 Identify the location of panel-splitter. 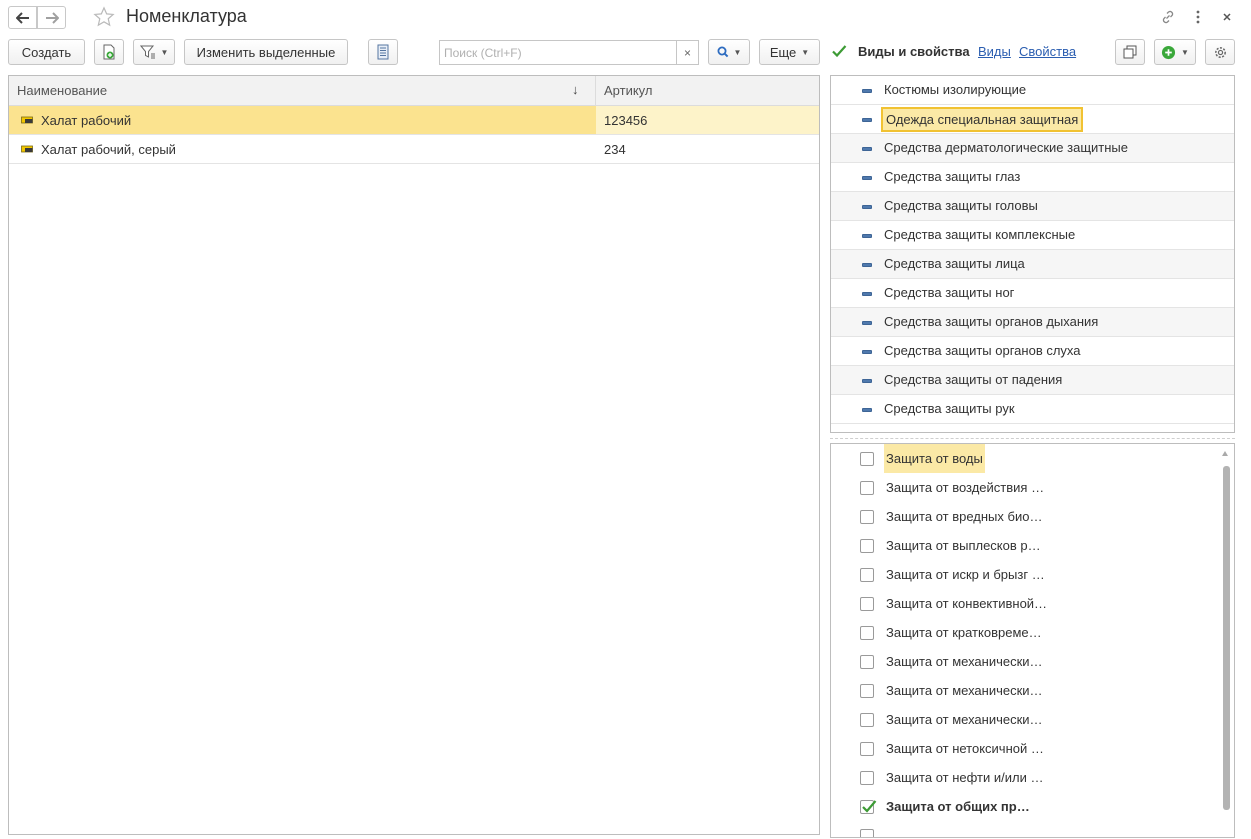
(1032, 438).